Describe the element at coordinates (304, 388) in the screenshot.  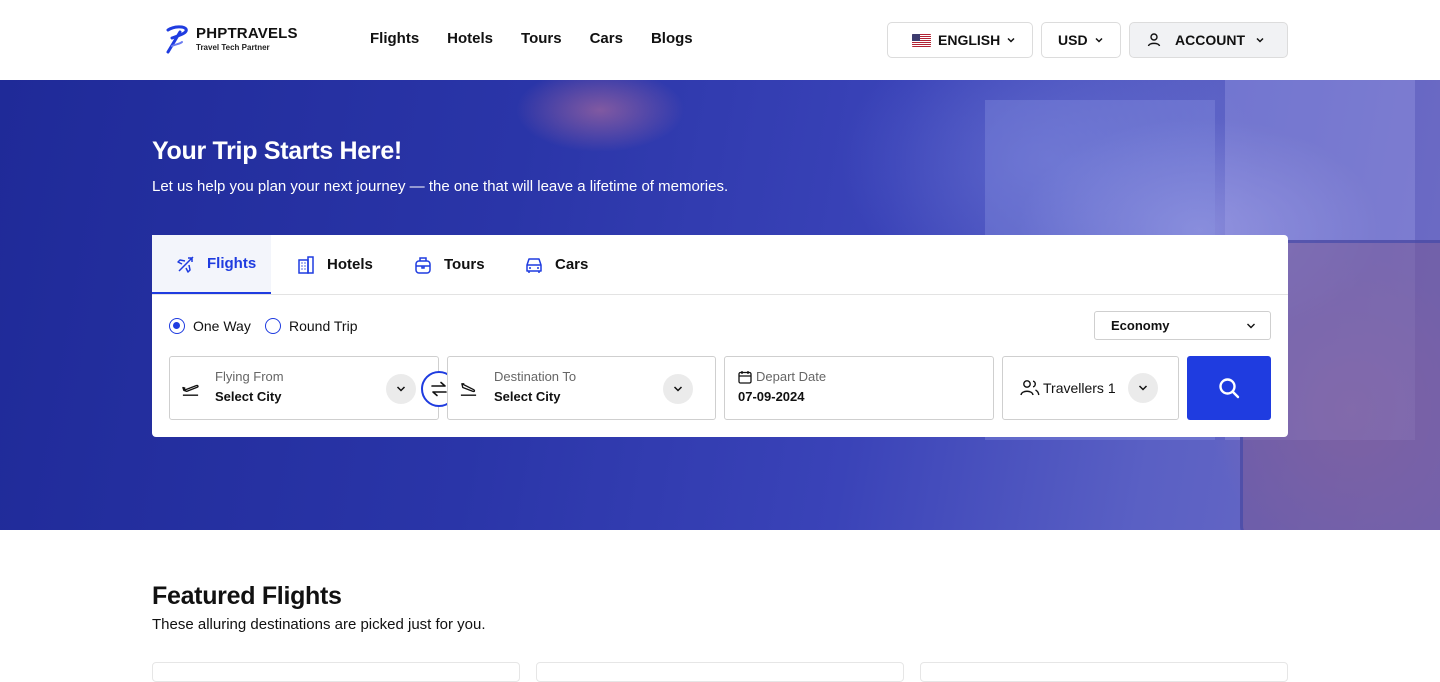
I see `flying-from-field: Flying From Select City` at that location.